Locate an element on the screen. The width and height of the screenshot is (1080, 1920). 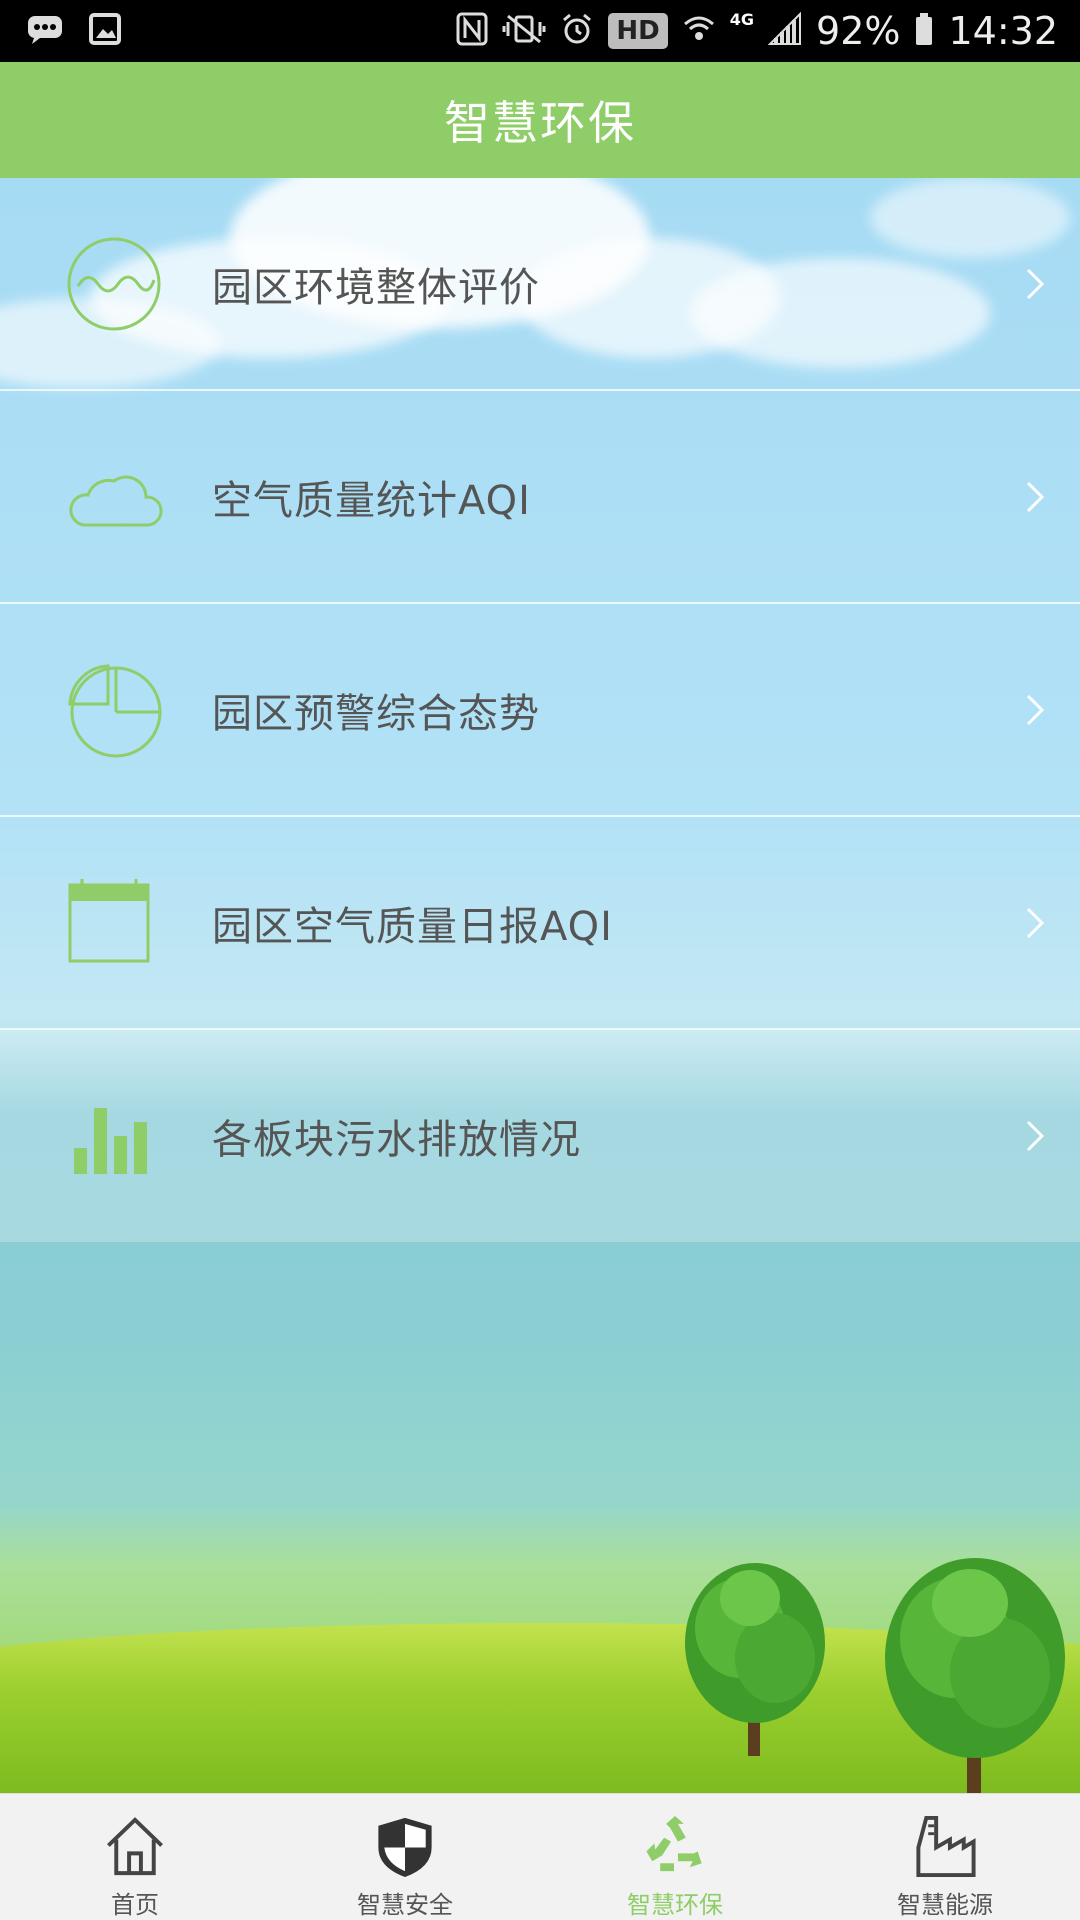
image-icon is located at coordinates (105, 31).